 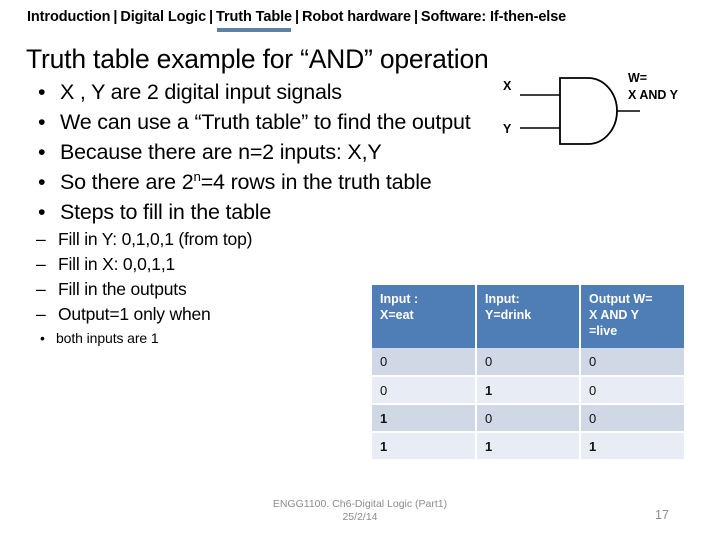 I want to click on nav-item-robot-hardware: Robot hardware, so click(x=356, y=17).